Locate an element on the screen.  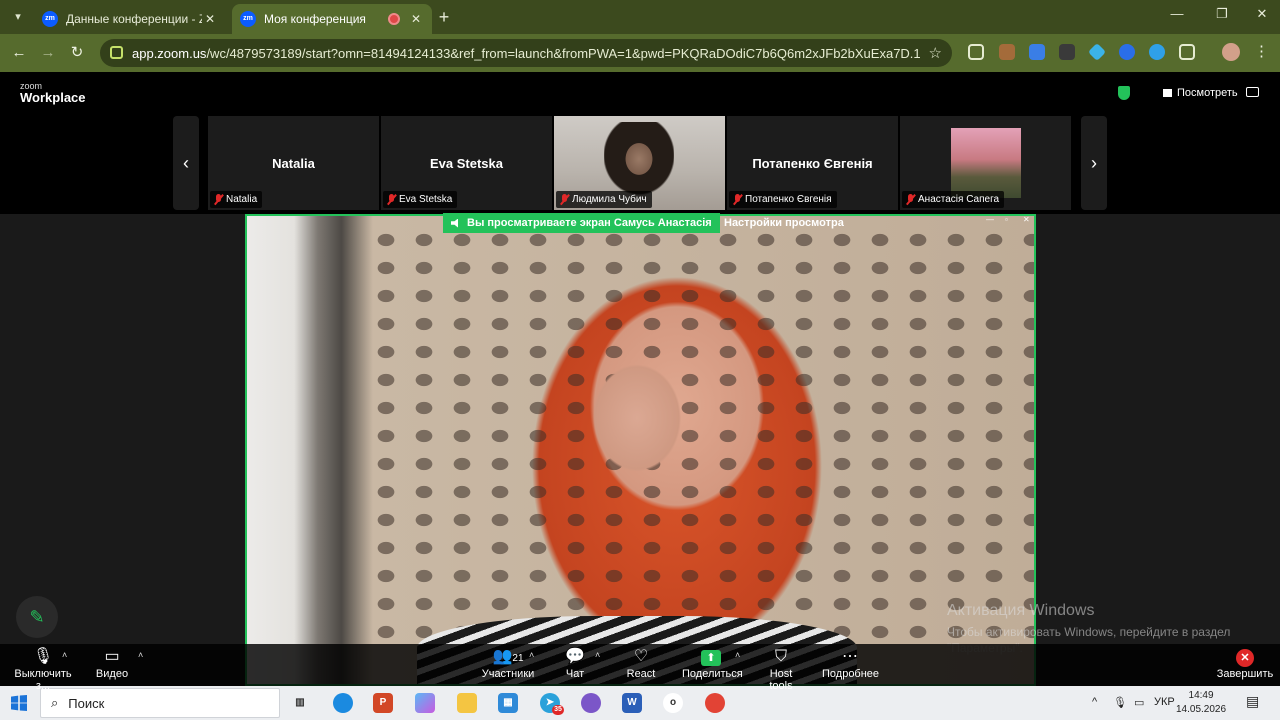
participant-display-name: Natalia is located at coordinates (293, 163).